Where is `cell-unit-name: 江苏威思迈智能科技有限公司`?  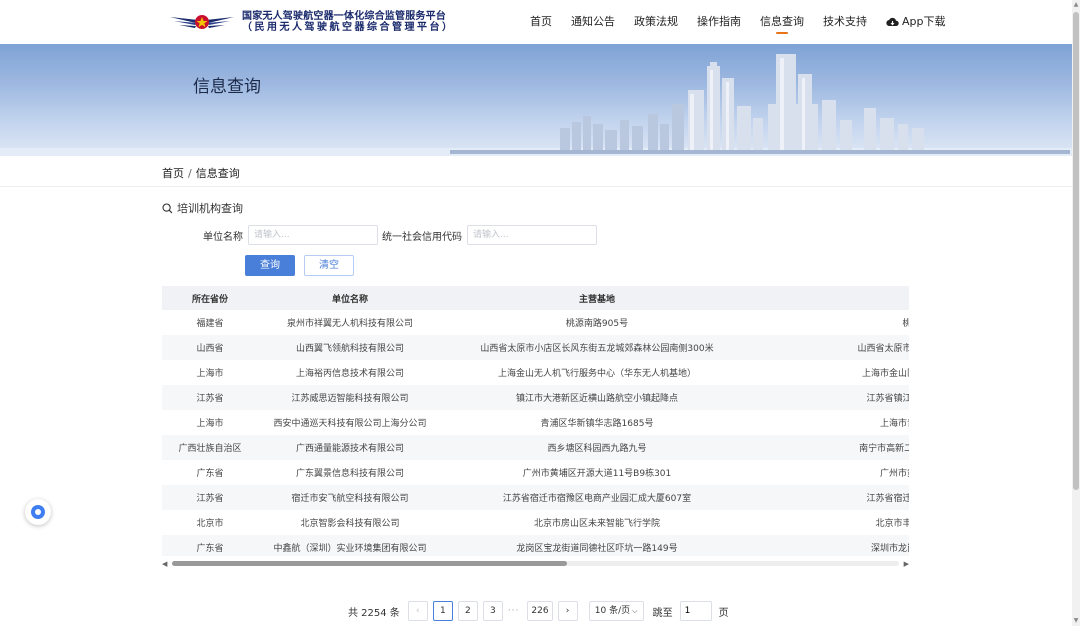
cell-unit-name: 江苏威思迈智能科技有限公司 is located at coordinates (350, 397).